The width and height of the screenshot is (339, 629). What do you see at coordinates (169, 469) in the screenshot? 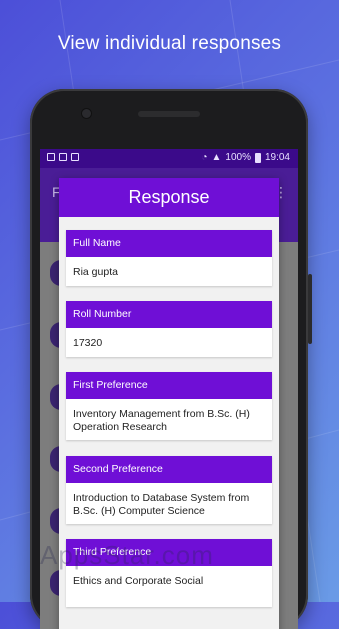
I see `field-label: Second Preference` at bounding box center [169, 469].